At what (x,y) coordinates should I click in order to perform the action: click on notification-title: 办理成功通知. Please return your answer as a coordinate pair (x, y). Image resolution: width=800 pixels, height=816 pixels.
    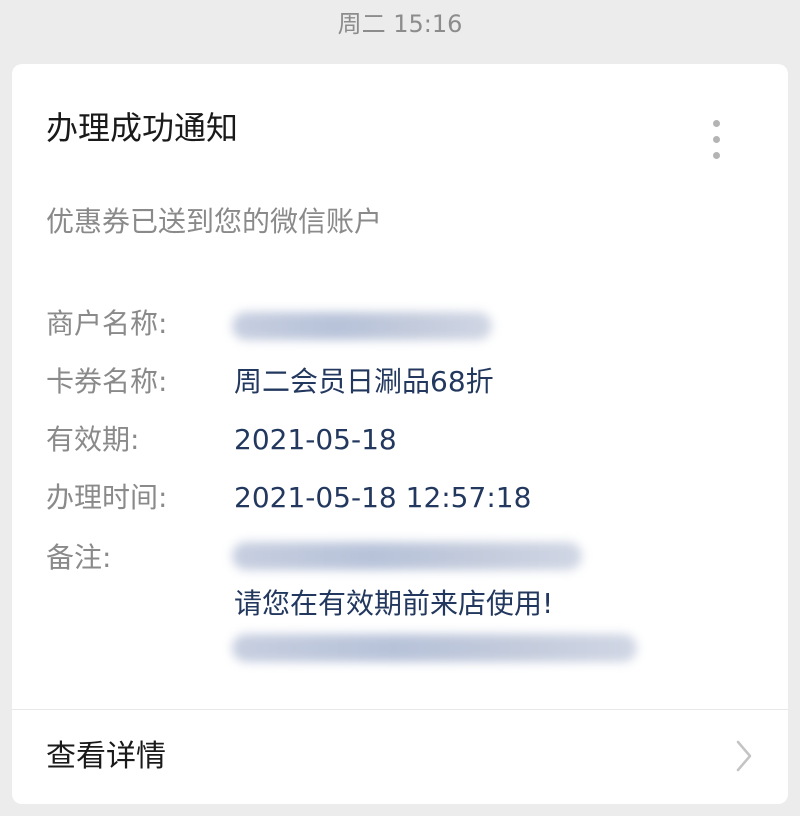
    Looking at the image, I should click on (142, 128).